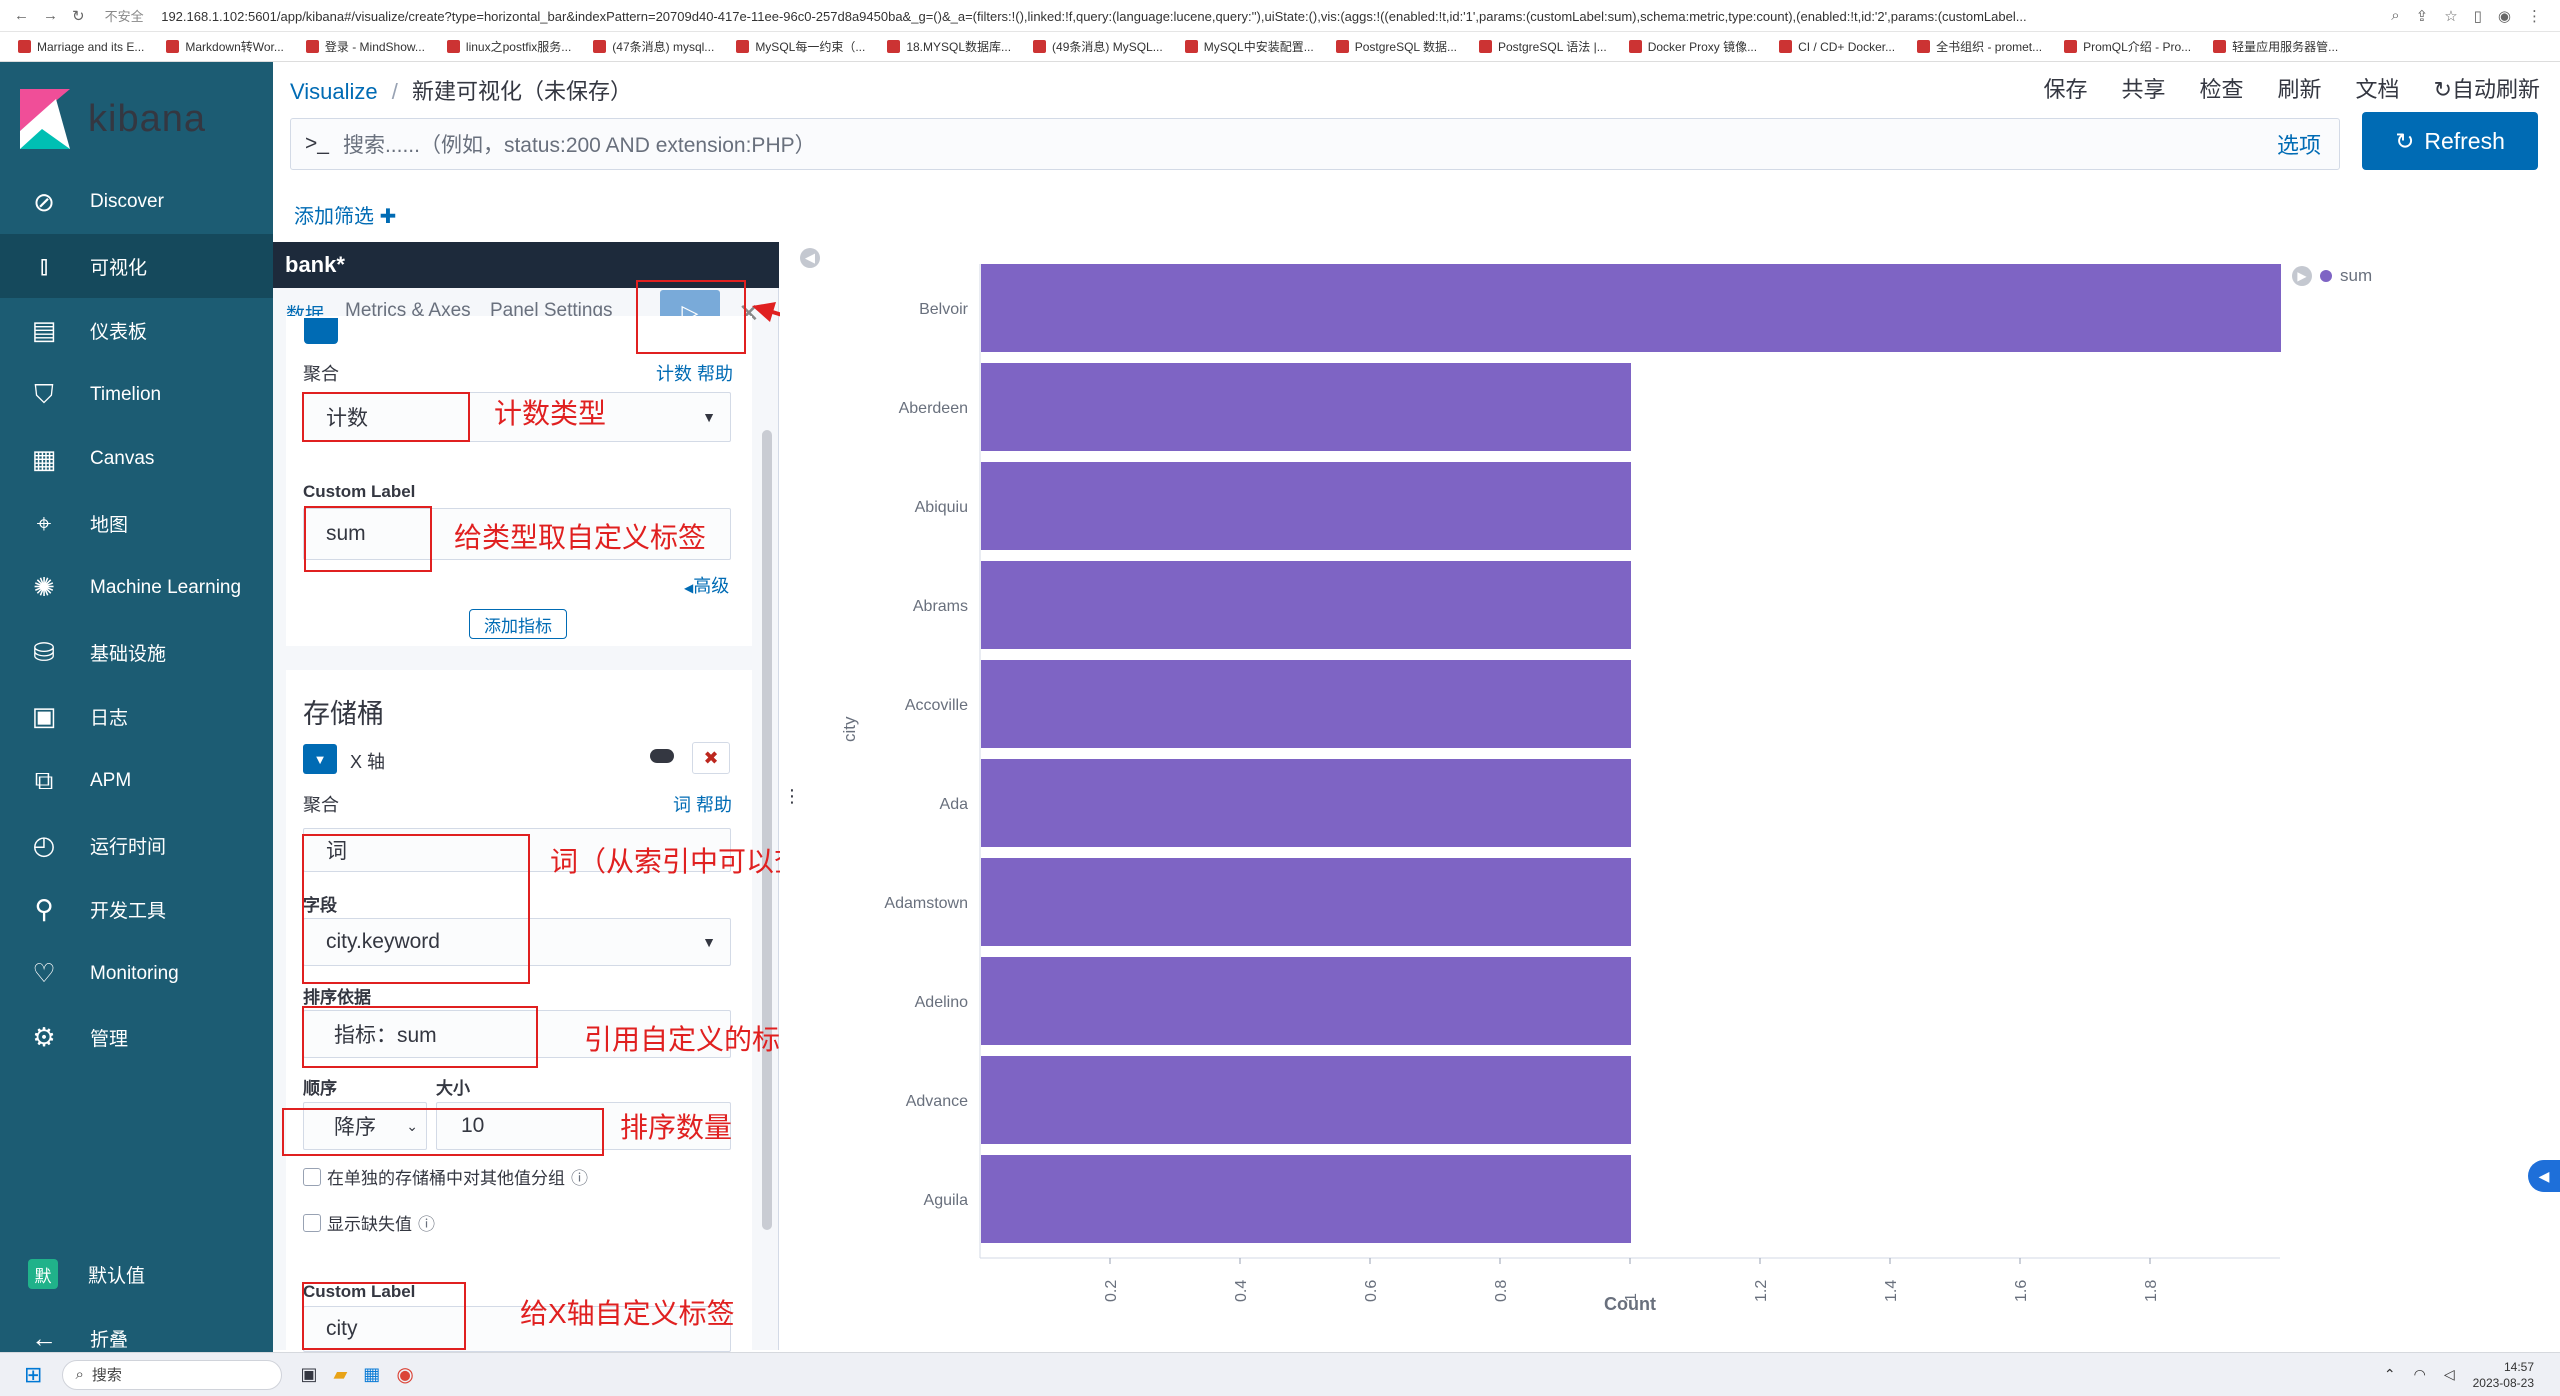 This screenshot has width=2560, height=1396. I want to click on sidebar-item-canvas: ▦ Canvas, so click(136, 459).